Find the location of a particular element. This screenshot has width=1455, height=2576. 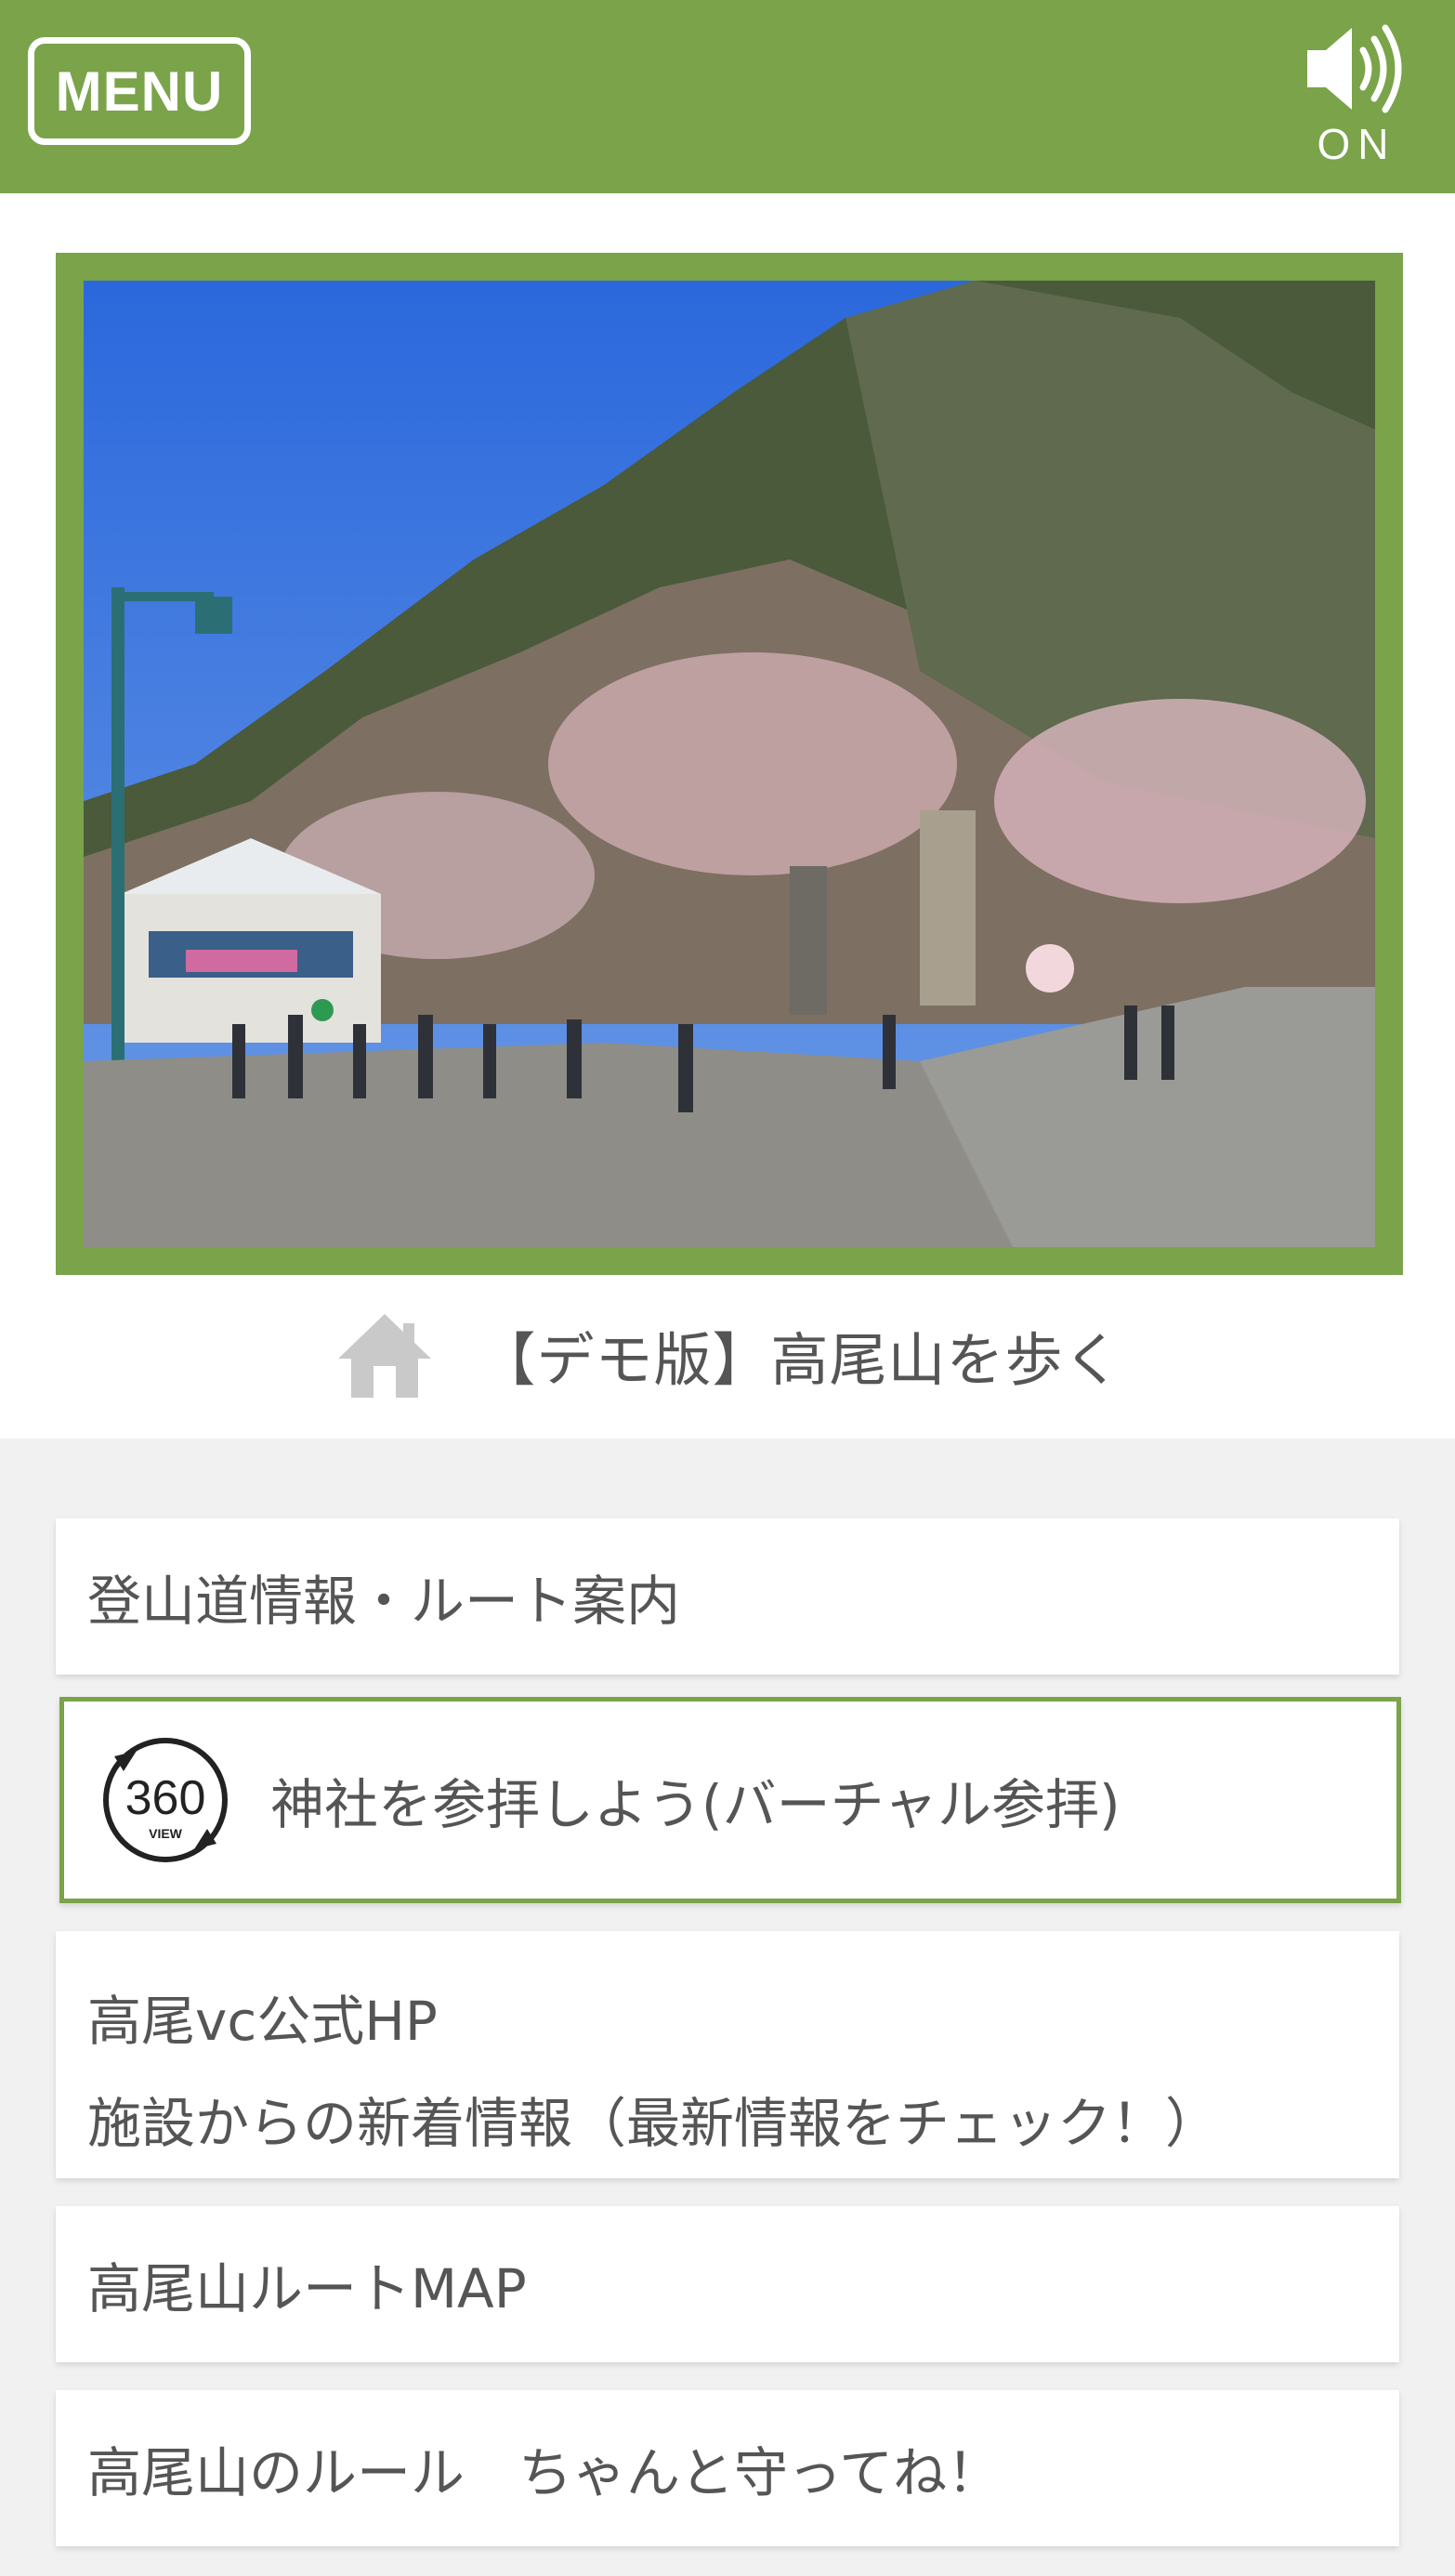

app-header: MENU ON is located at coordinates (727, 96).